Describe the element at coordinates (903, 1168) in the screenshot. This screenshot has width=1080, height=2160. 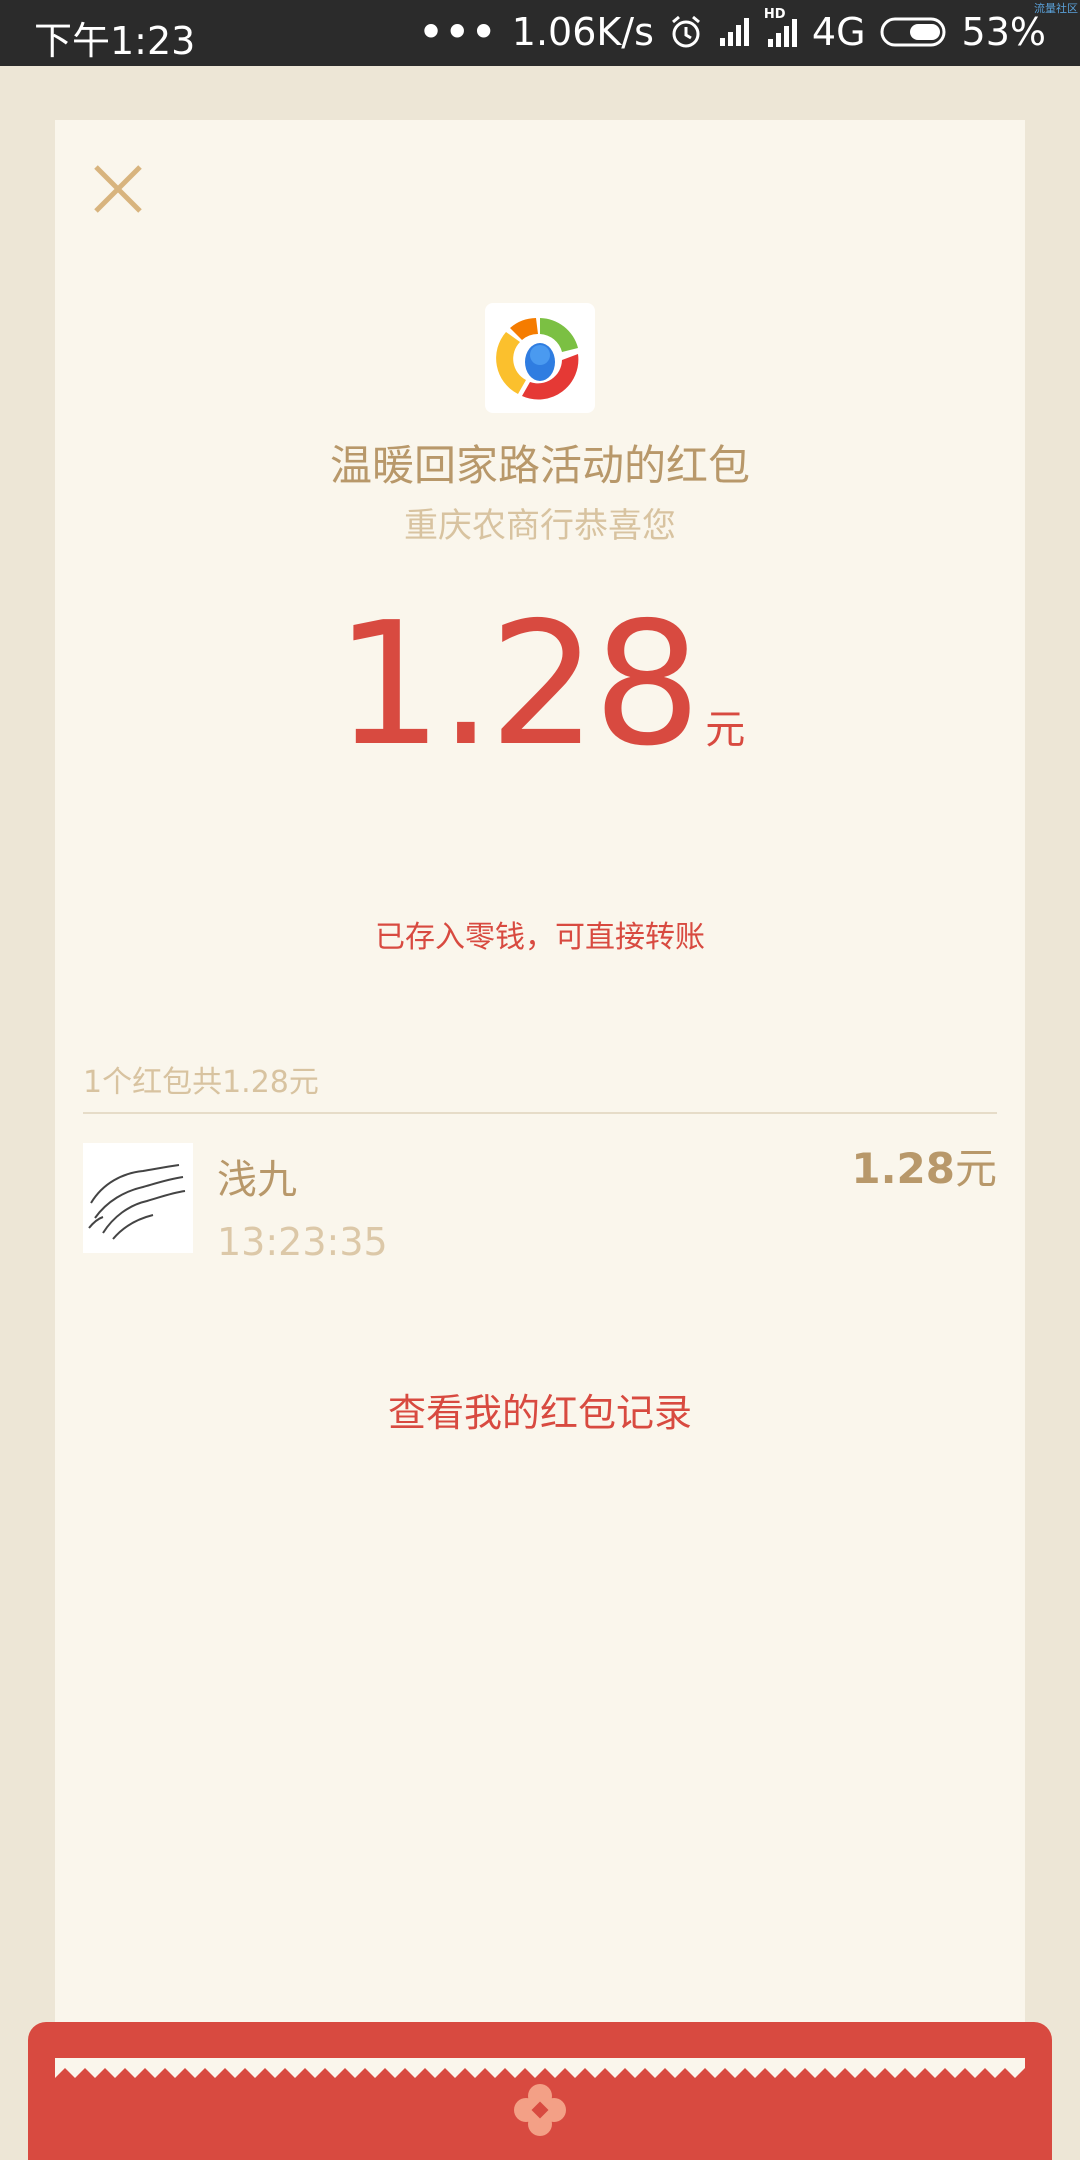
I see `record-amount-value: 1.28` at that location.